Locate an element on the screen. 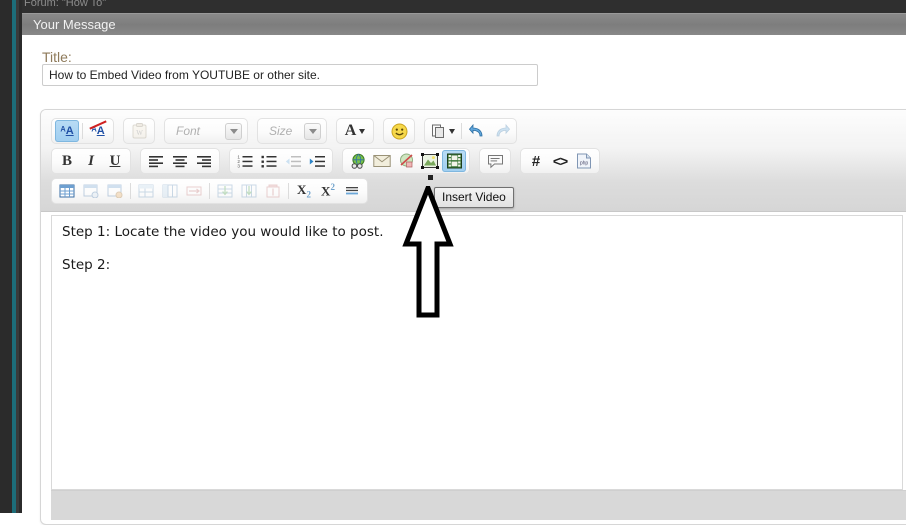  insert-table-icon is located at coordinates (67, 191).